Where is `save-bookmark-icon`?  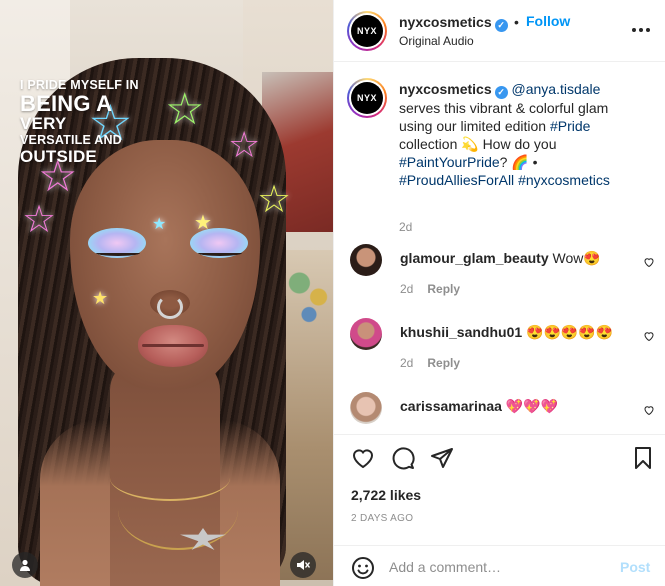 save-bookmark-icon is located at coordinates (643, 458).